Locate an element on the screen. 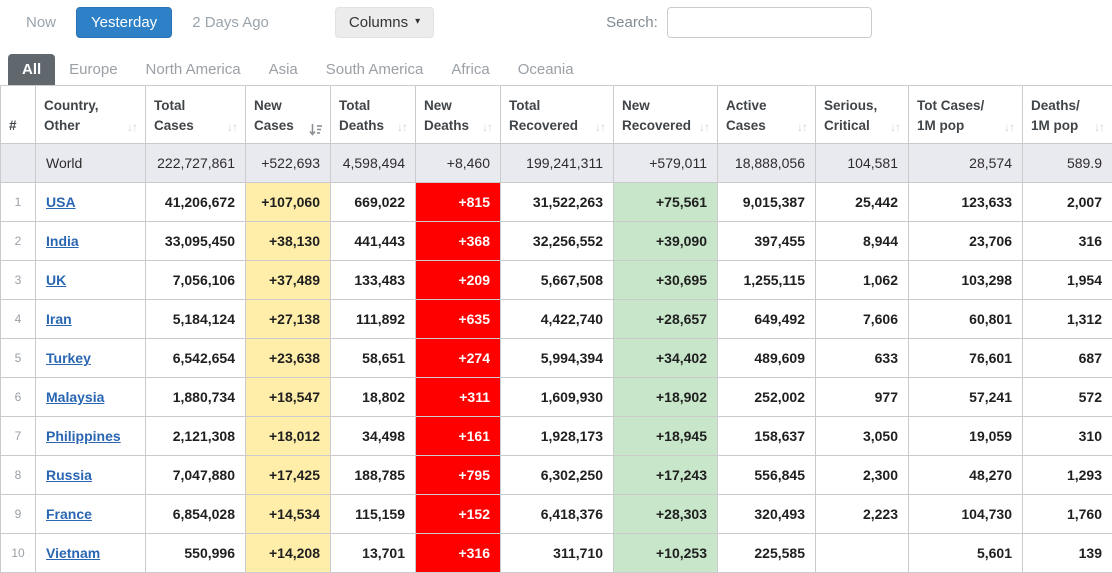 The width and height of the screenshot is (1112, 573). columns-dropdown-button: Columns ▾ is located at coordinates (384, 22).